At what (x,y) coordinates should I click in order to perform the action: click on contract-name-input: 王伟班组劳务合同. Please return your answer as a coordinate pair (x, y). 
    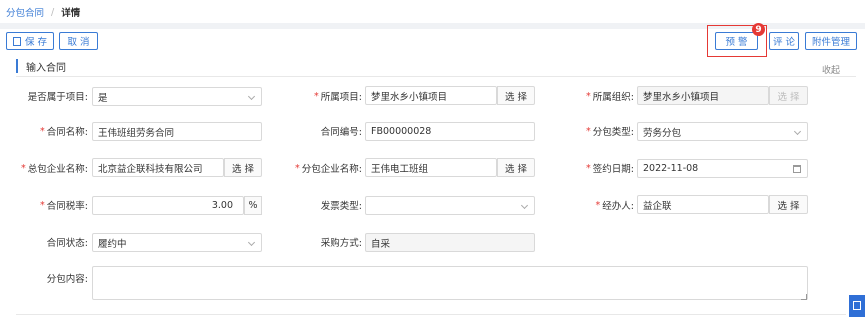
    Looking at the image, I should click on (177, 131).